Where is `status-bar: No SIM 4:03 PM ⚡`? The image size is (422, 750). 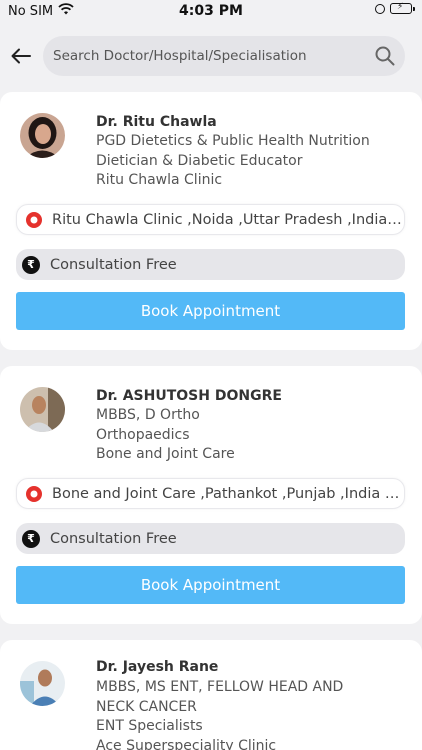
status-bar: No SIM 4:03 PM ⚡ is located at coordinates (211, 12).